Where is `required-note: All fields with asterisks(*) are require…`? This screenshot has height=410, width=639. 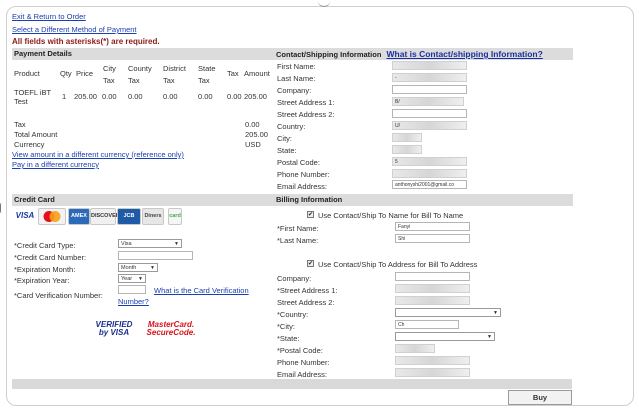
required-note: All fields with asterisks(*) are require… is located at coordinates (86, 41).